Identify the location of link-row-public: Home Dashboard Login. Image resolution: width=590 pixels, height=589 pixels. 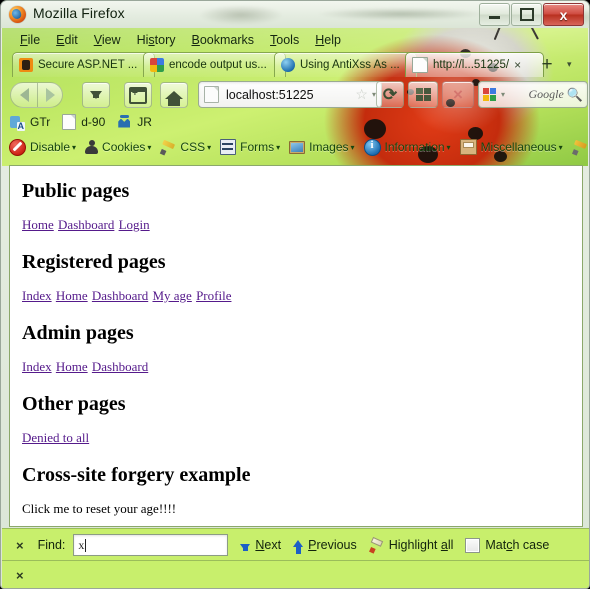
(296, 225).